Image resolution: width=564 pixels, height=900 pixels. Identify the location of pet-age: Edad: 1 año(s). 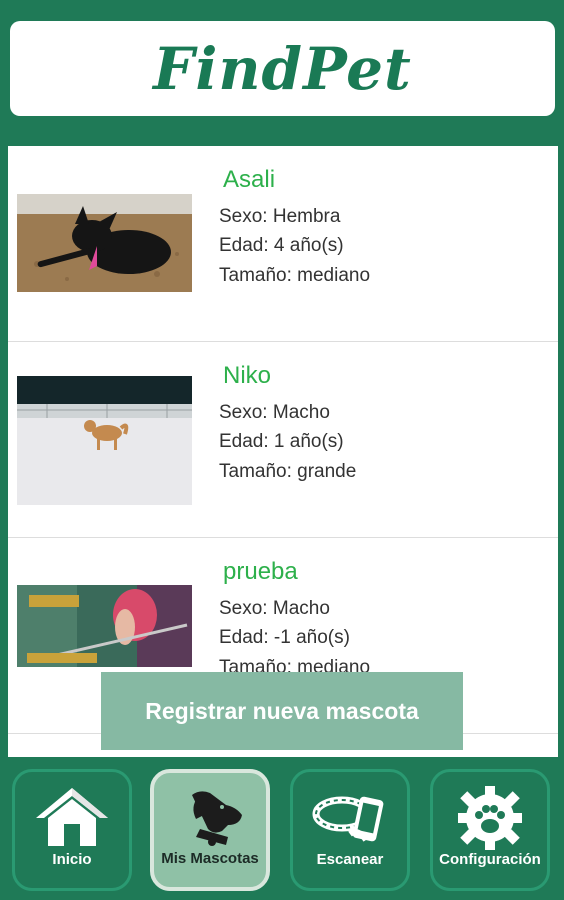
(281, 441).